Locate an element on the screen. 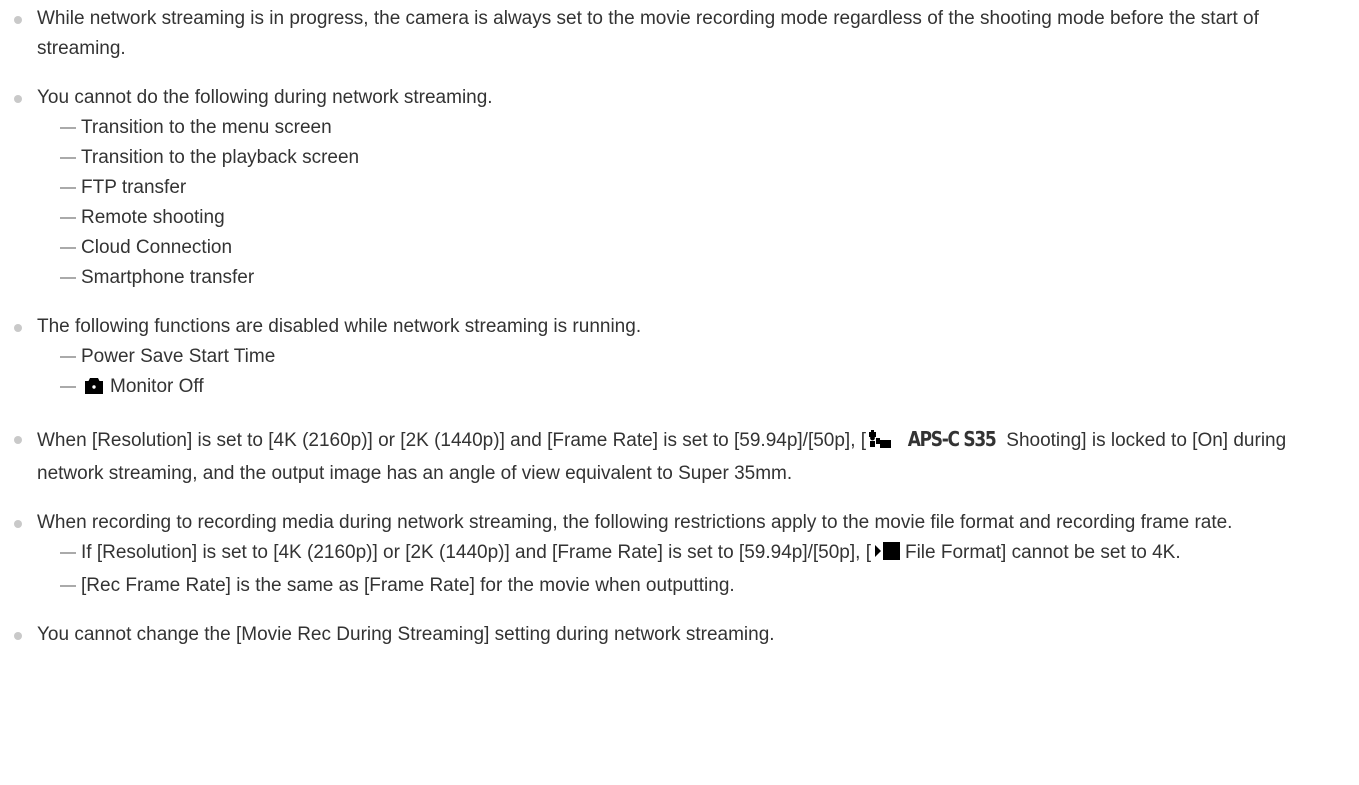  sub-item: FTP transfer is located at coordinates (694, 188).